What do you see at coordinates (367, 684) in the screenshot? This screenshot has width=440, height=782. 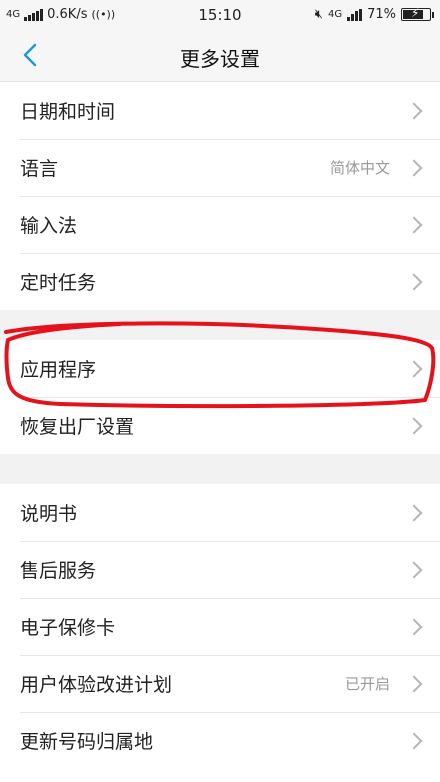 I see `setting-value: 已开启` at bounding box center [367, 684].